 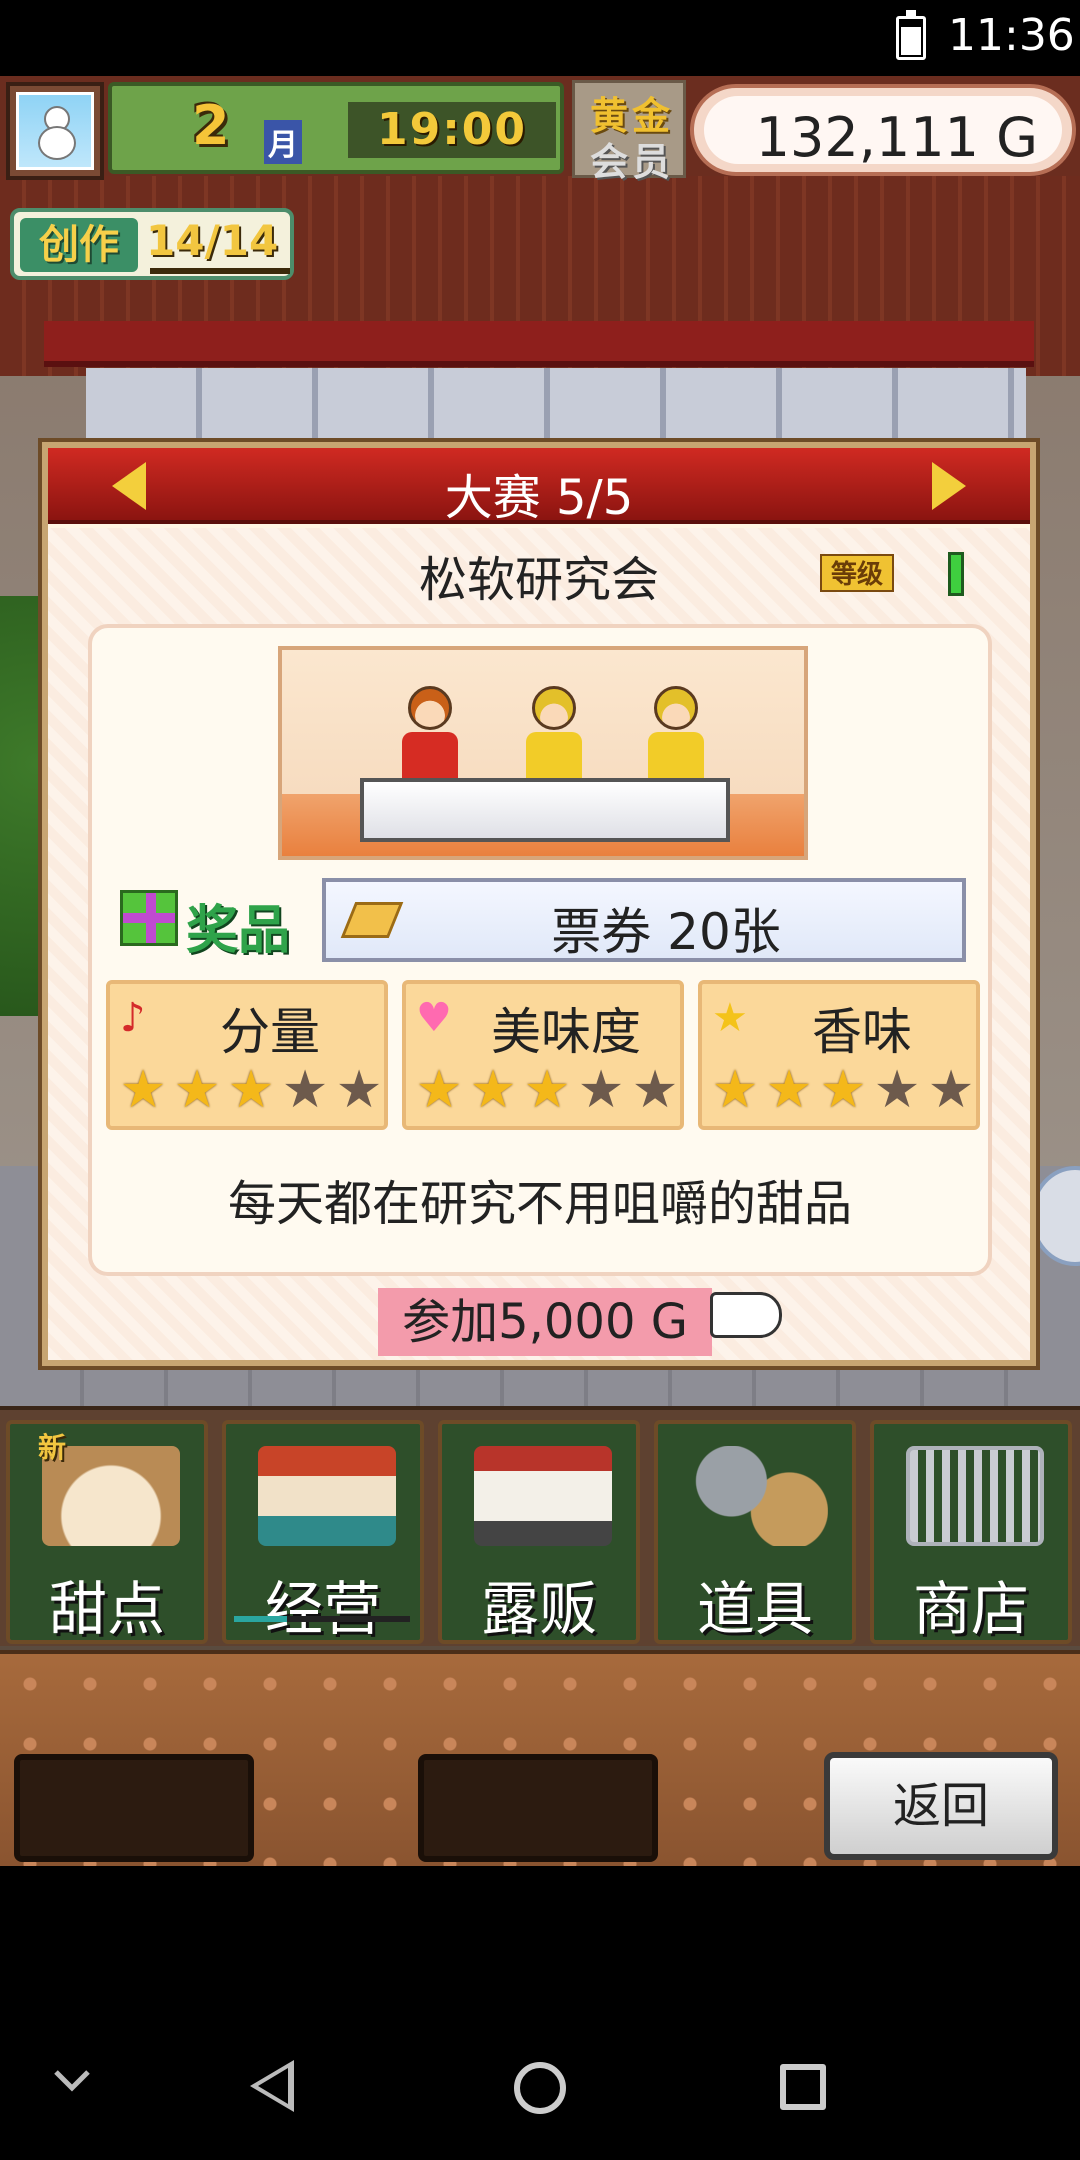 I want to click on gear-bag-icon, so click(x=759, y=1496).